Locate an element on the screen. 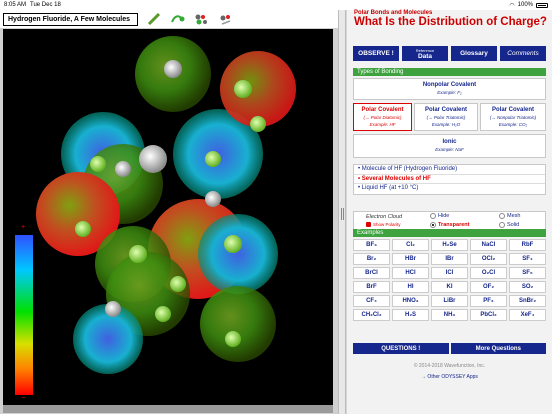 This screenshot has width=552, height=414. solid-radio: Solid is located at coordinates (509, 225).